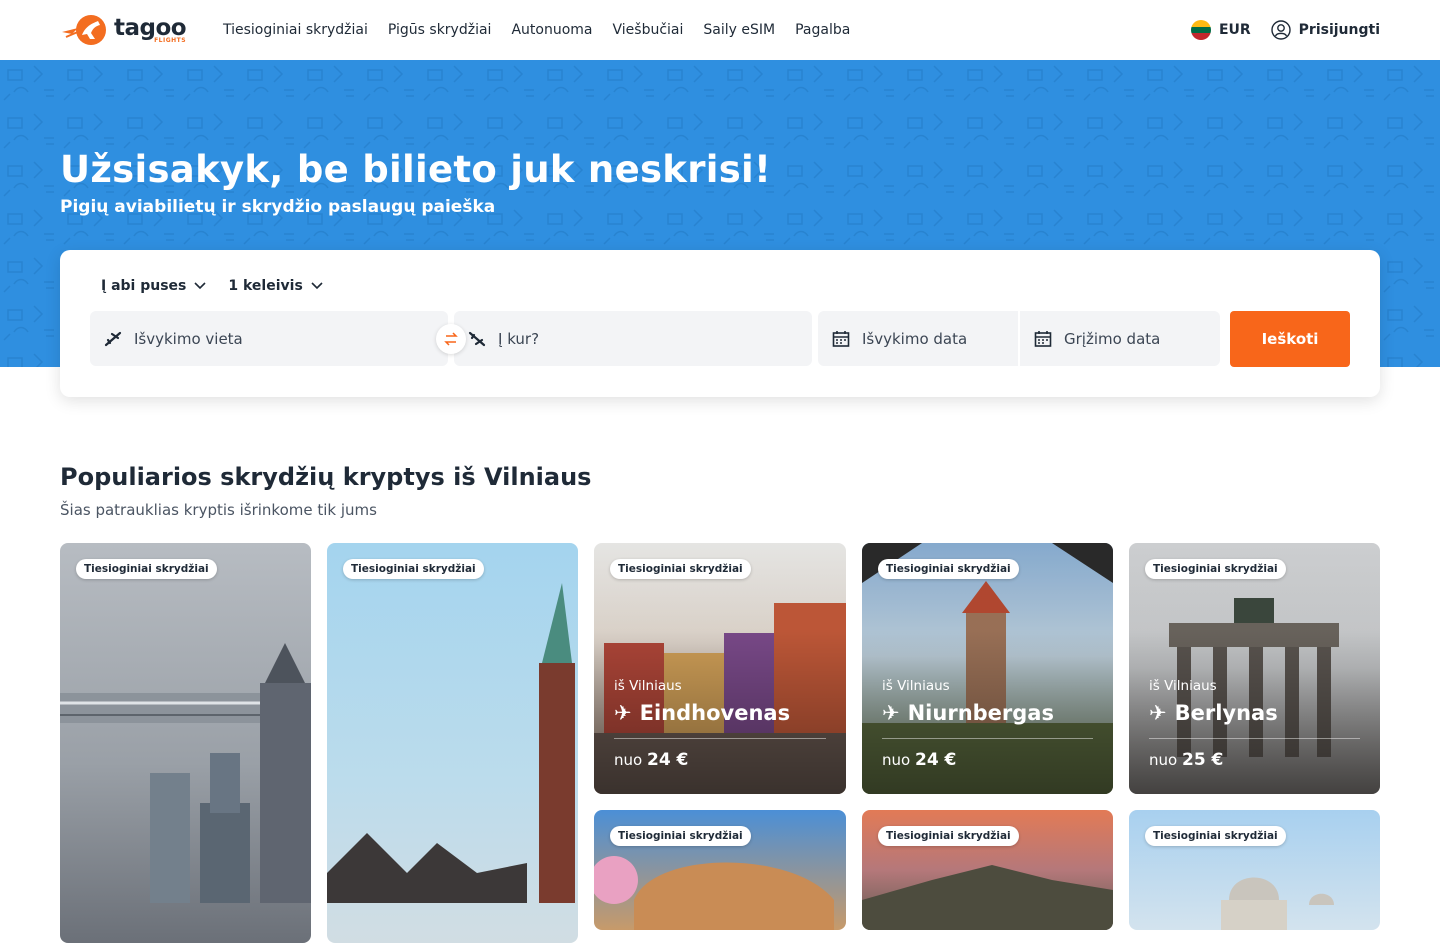 The height and width of the screenshot is (943, 1440). Describe the element at coordinates (1339, 30) in the screenshot. I see `login-label: Prisijungti` at that location.